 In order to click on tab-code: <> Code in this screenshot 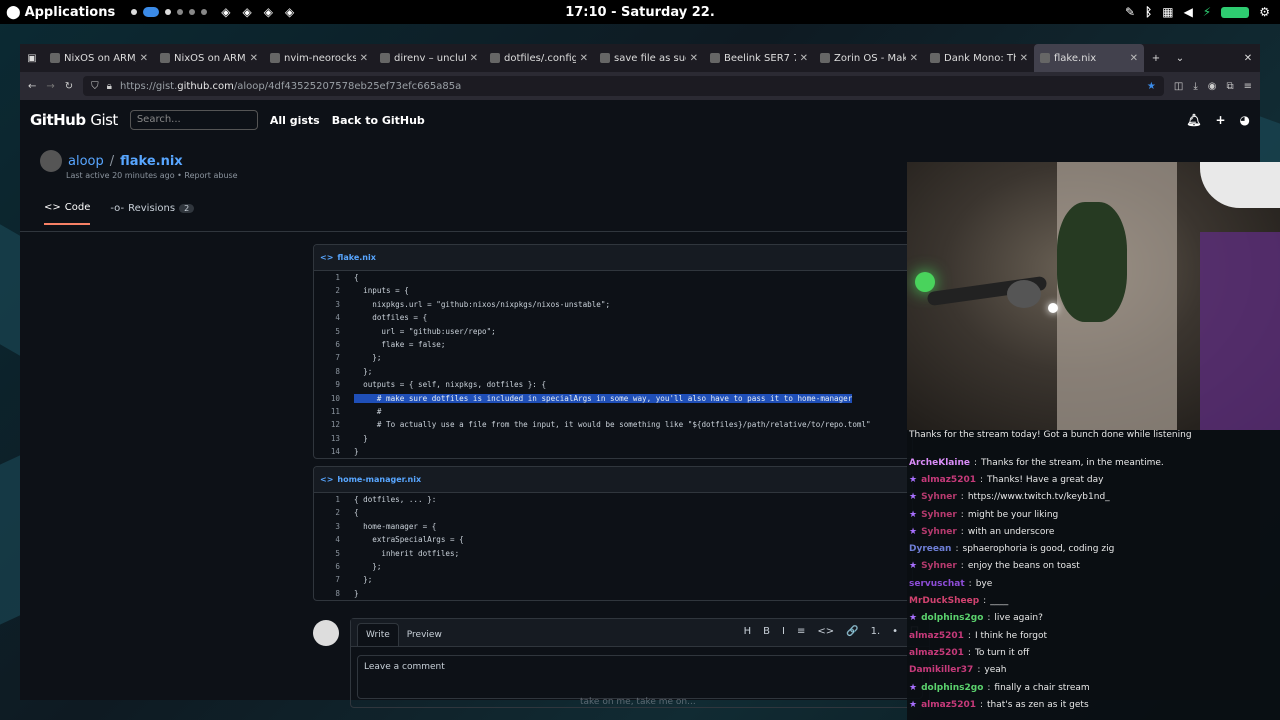, I will do `click(67, 212)`.